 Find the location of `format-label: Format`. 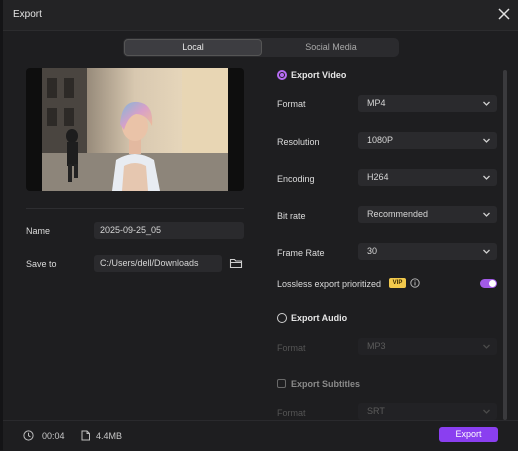

format-label: Format is located at coordinates (291, 104).